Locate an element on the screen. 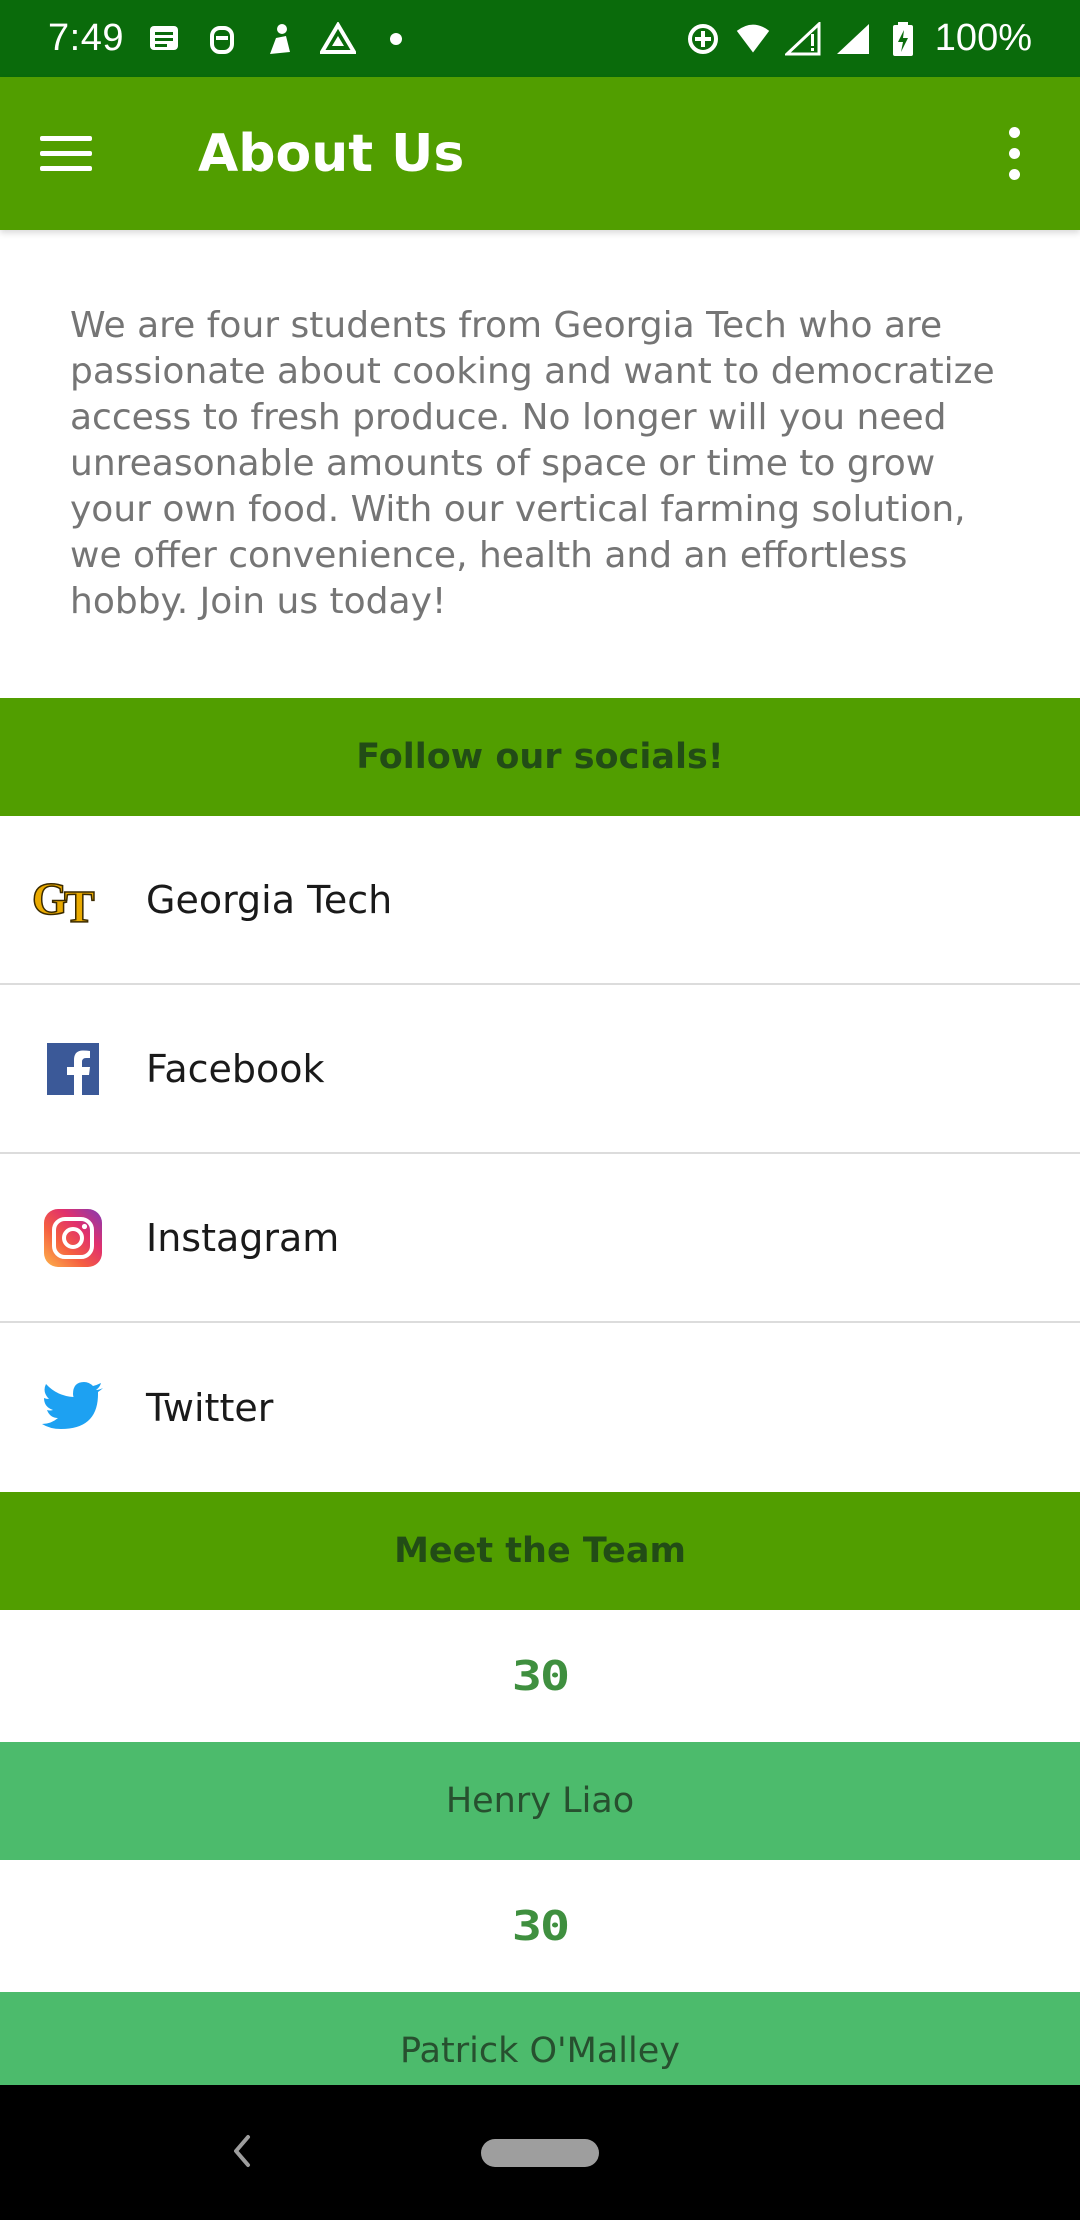 The image size is (1080, 2220). social-item-twitter: Twitter is located at coordinates (540, 1407).